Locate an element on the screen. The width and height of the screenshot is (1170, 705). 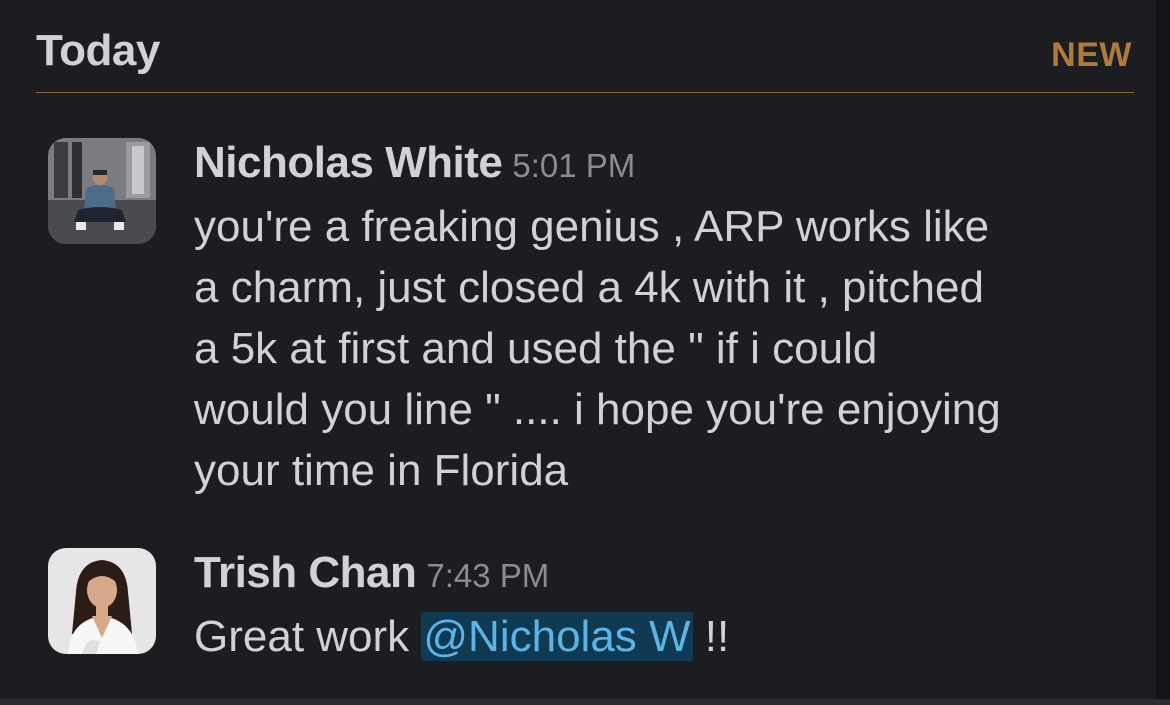
timestamp: 7:43 PM is located at coordinates (487, 575).